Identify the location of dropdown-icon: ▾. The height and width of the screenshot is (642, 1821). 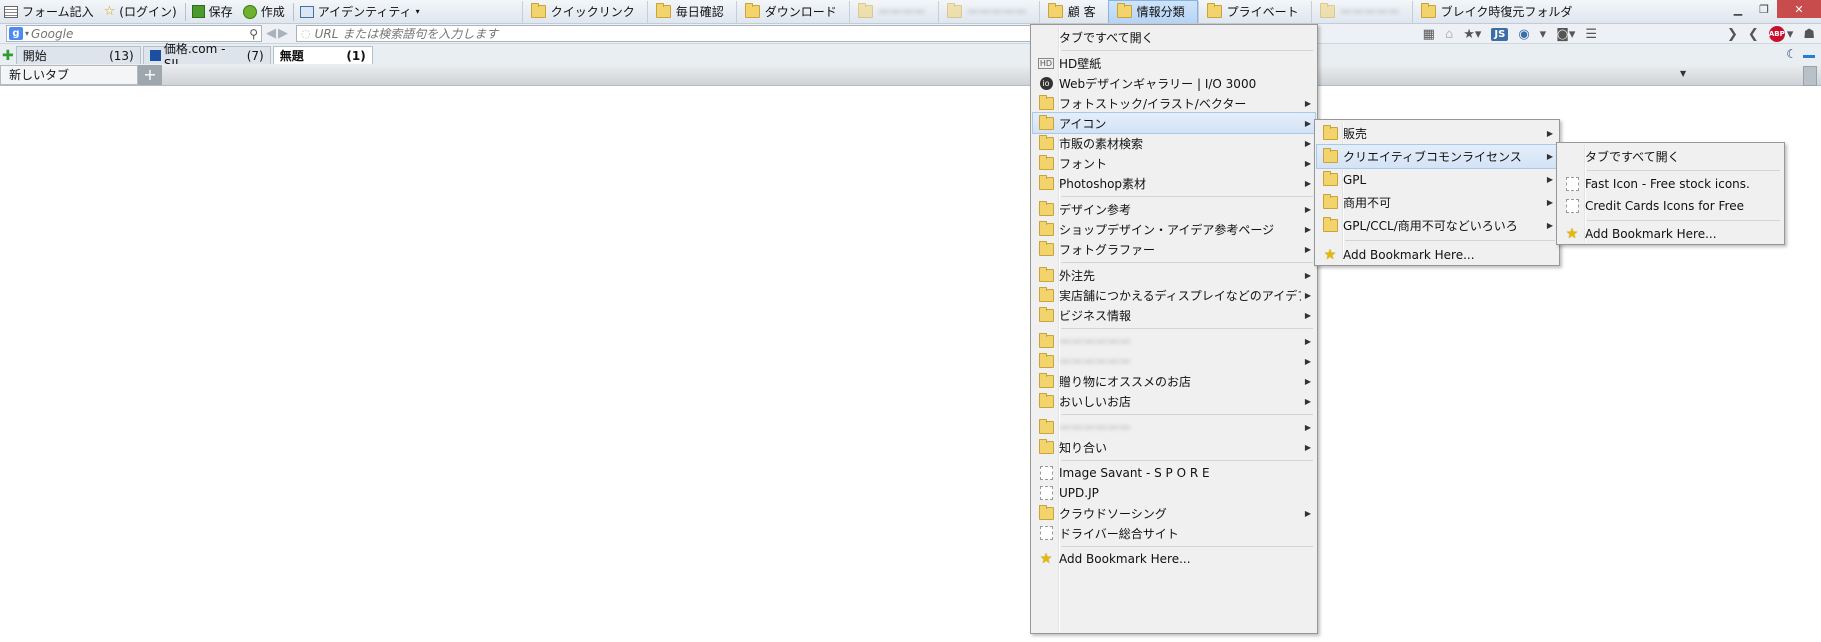
(1543, 34).